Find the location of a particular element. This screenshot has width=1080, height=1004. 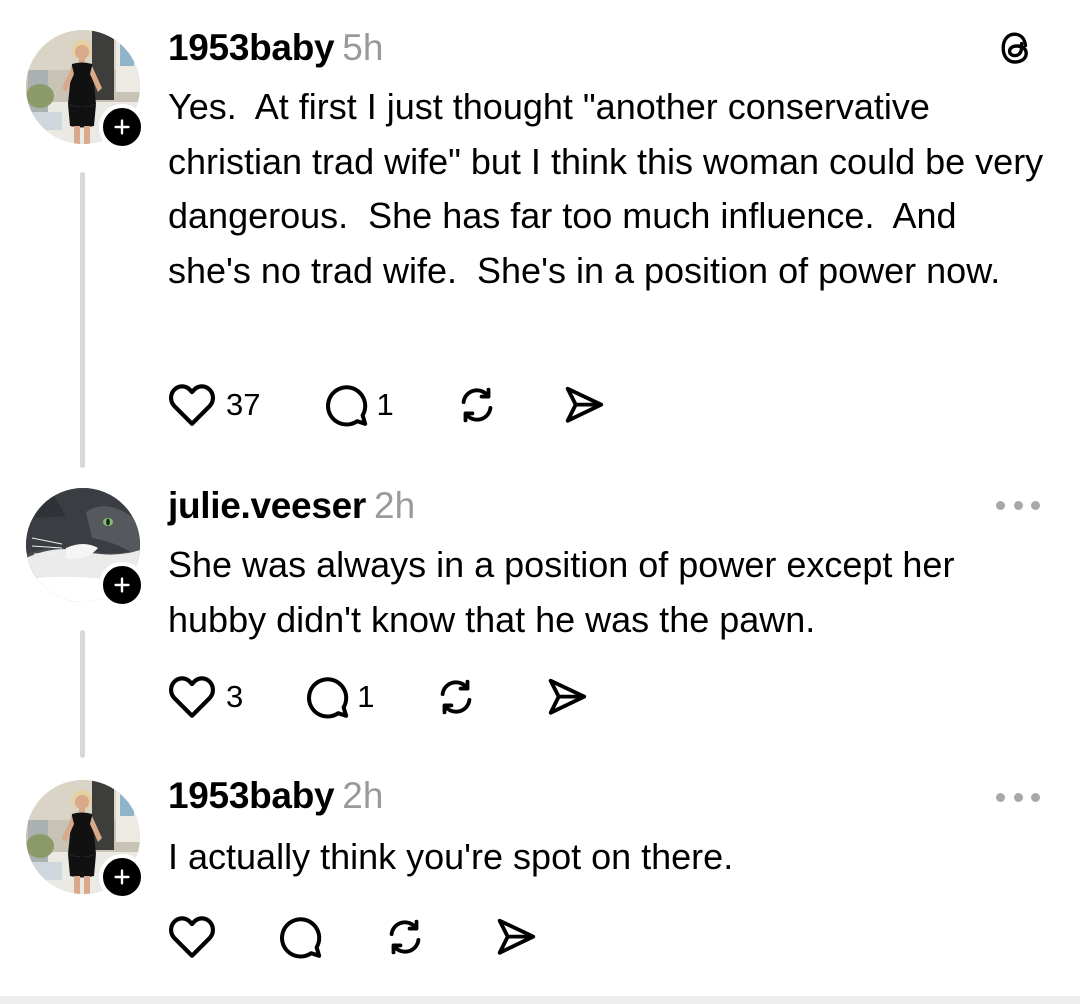

reply-button is located at coordinates (300, 937).